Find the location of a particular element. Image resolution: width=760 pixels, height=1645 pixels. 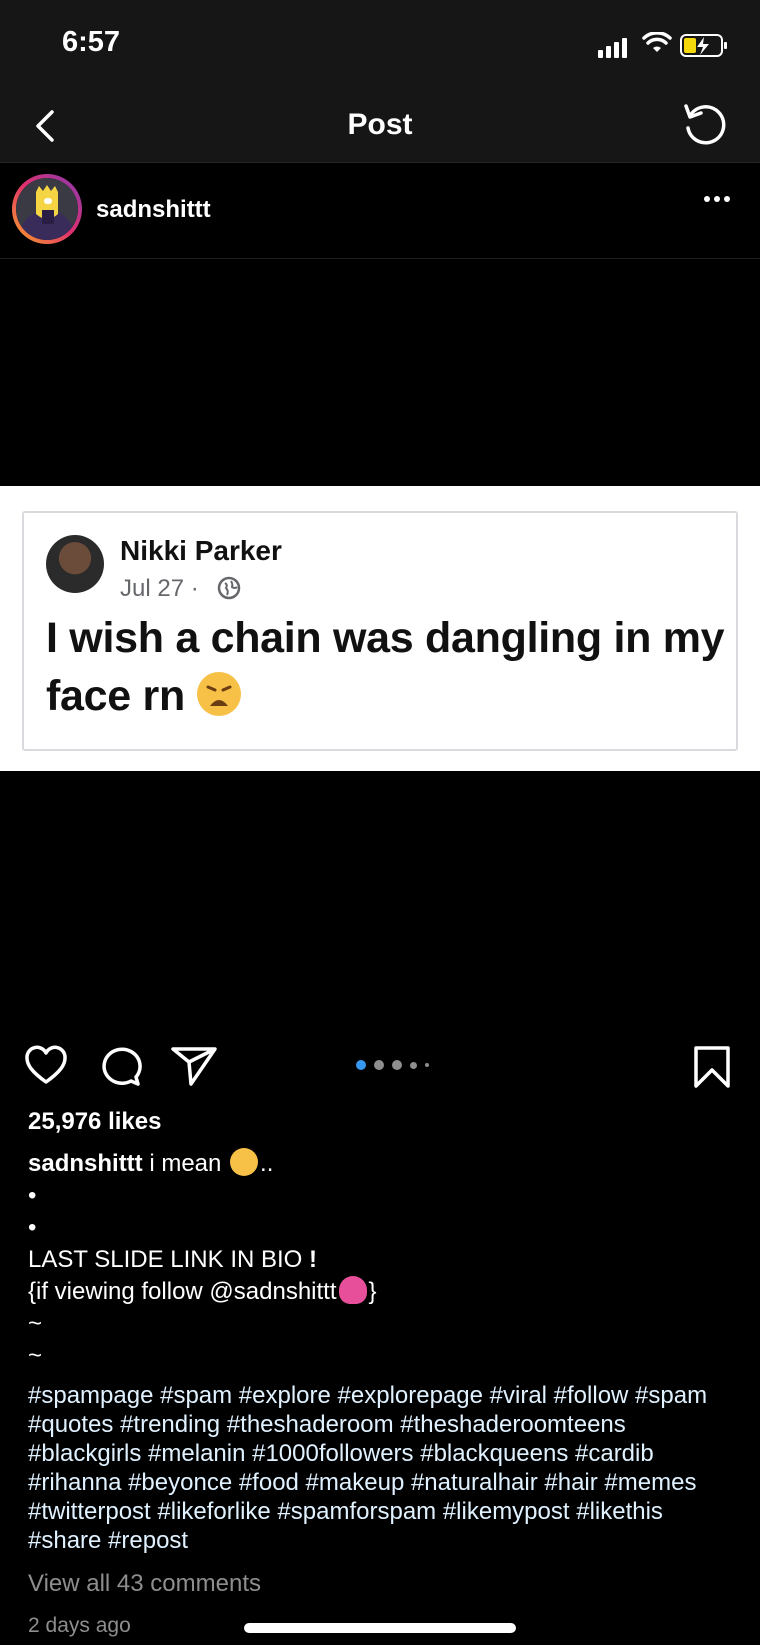

nav-bar: Post is located at coordinates (380, 126).